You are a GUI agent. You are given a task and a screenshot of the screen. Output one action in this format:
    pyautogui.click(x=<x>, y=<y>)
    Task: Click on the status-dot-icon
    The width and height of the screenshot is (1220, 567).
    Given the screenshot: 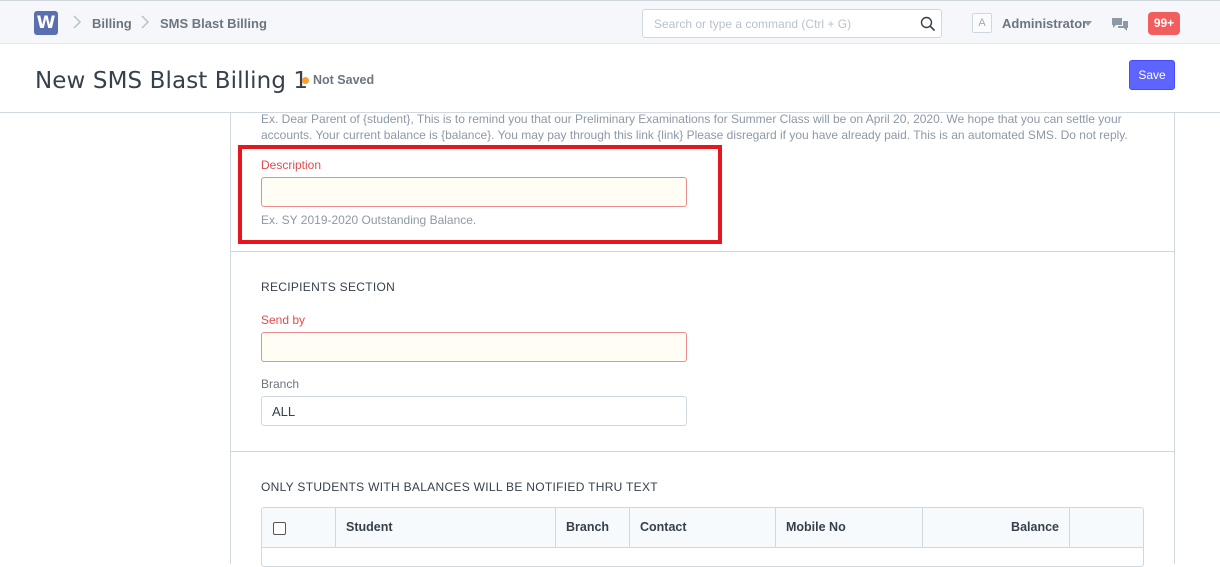 What is the action you would take?
    pyautogui.click(x=305, y=80)
    